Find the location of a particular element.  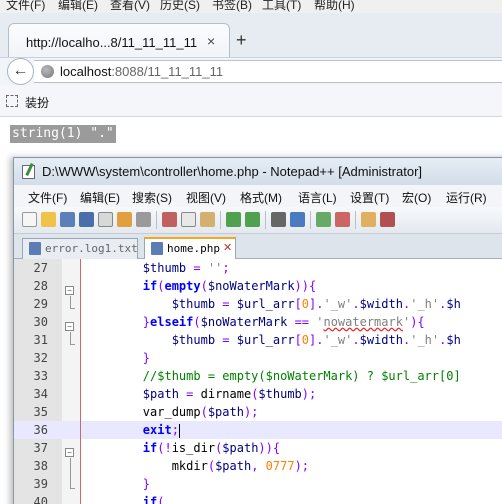

zoom-in-icon is located at coordinates (323, 219).